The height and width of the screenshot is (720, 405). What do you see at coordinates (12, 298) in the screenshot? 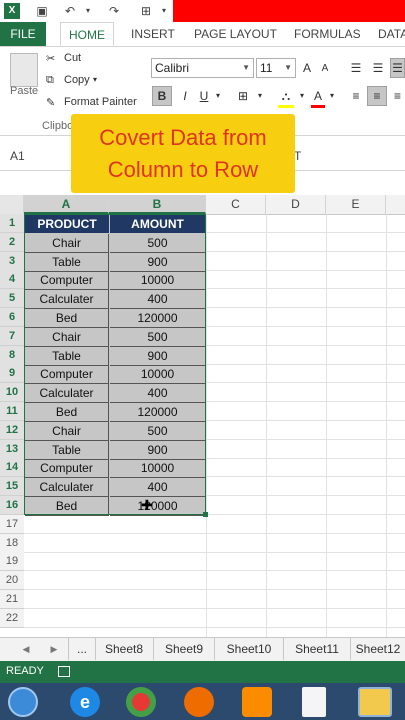
I see `row-header: 5` at bounding box center [12, 298].